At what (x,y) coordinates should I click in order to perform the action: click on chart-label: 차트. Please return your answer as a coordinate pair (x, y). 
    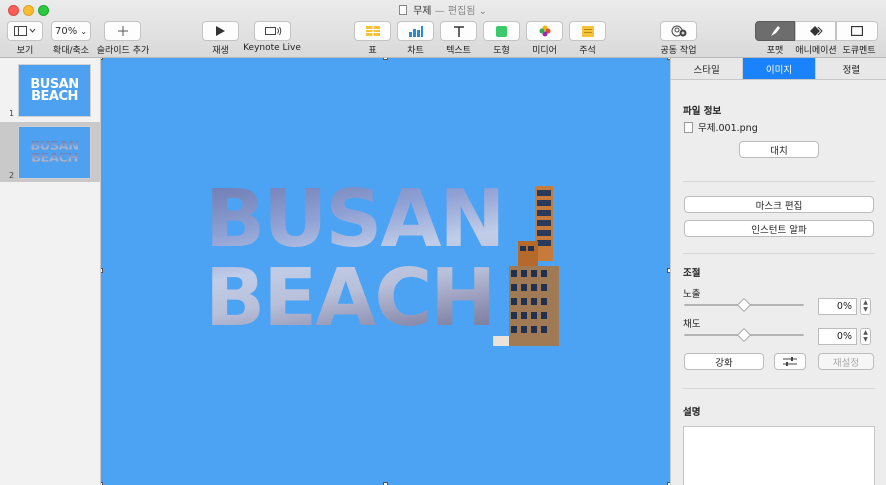
    Looking at the image, I should click on (415, 51).